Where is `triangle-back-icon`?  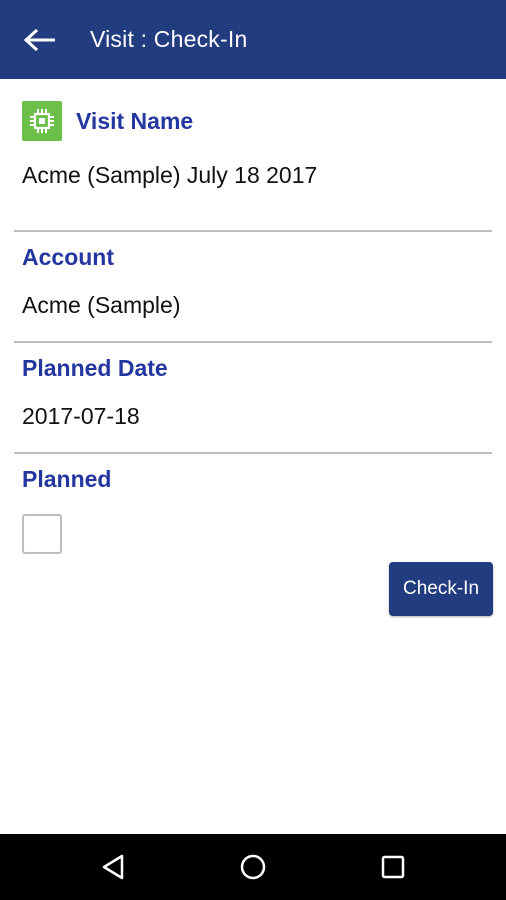
triangle-back-icon is located at coordinates (113, 867).